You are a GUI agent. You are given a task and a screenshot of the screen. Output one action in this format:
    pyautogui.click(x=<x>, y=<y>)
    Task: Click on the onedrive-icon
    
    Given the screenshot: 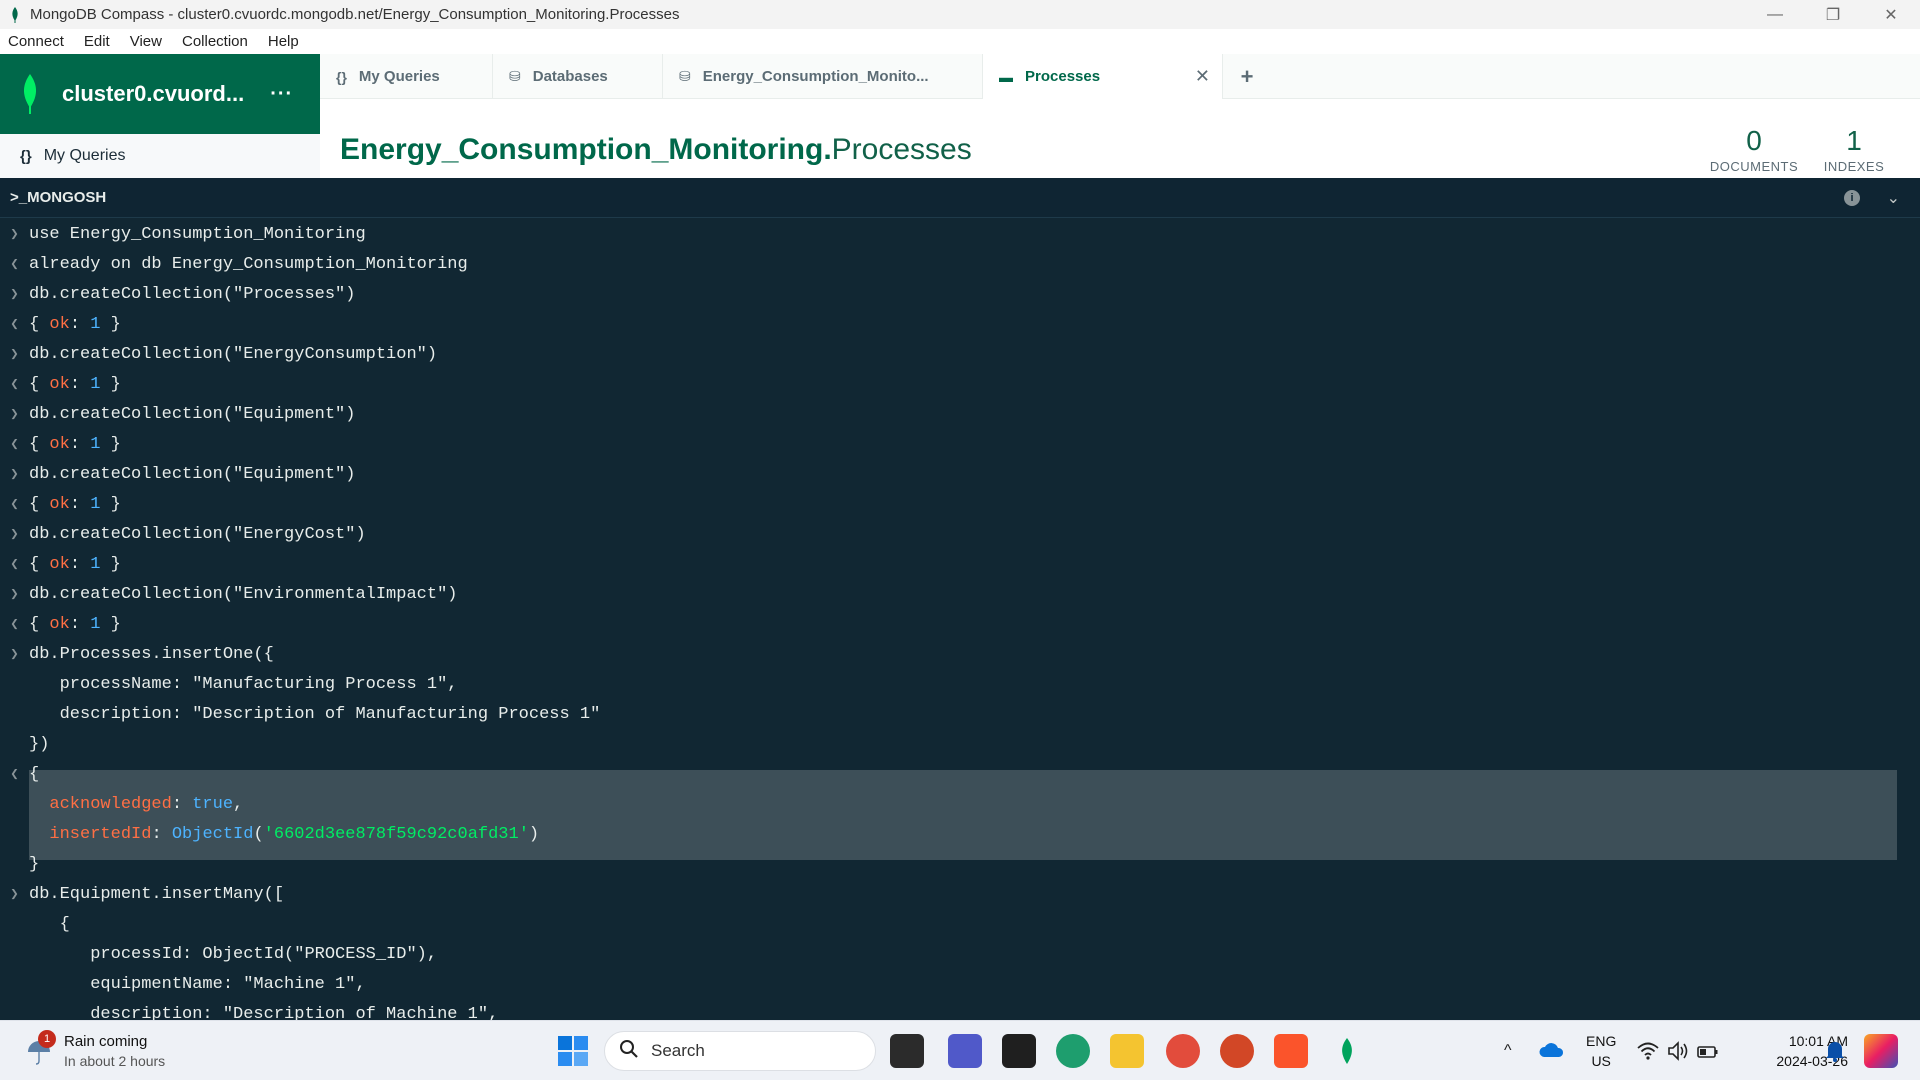 What is the action you would take?
    pyautogui.click(x=1551, y=1050)
    